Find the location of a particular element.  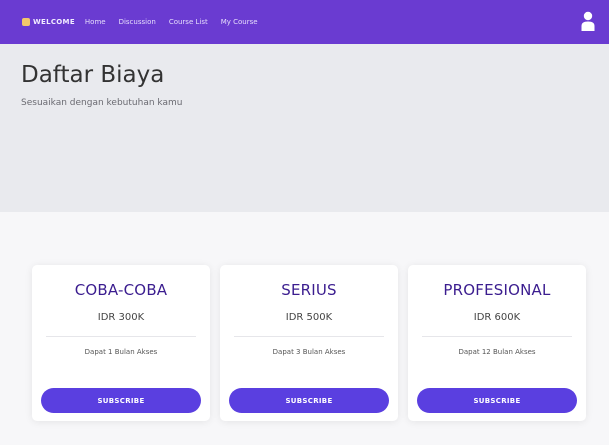

plan-access: Dapat 1 Bulan Akses is located at coordinates (121, 352).